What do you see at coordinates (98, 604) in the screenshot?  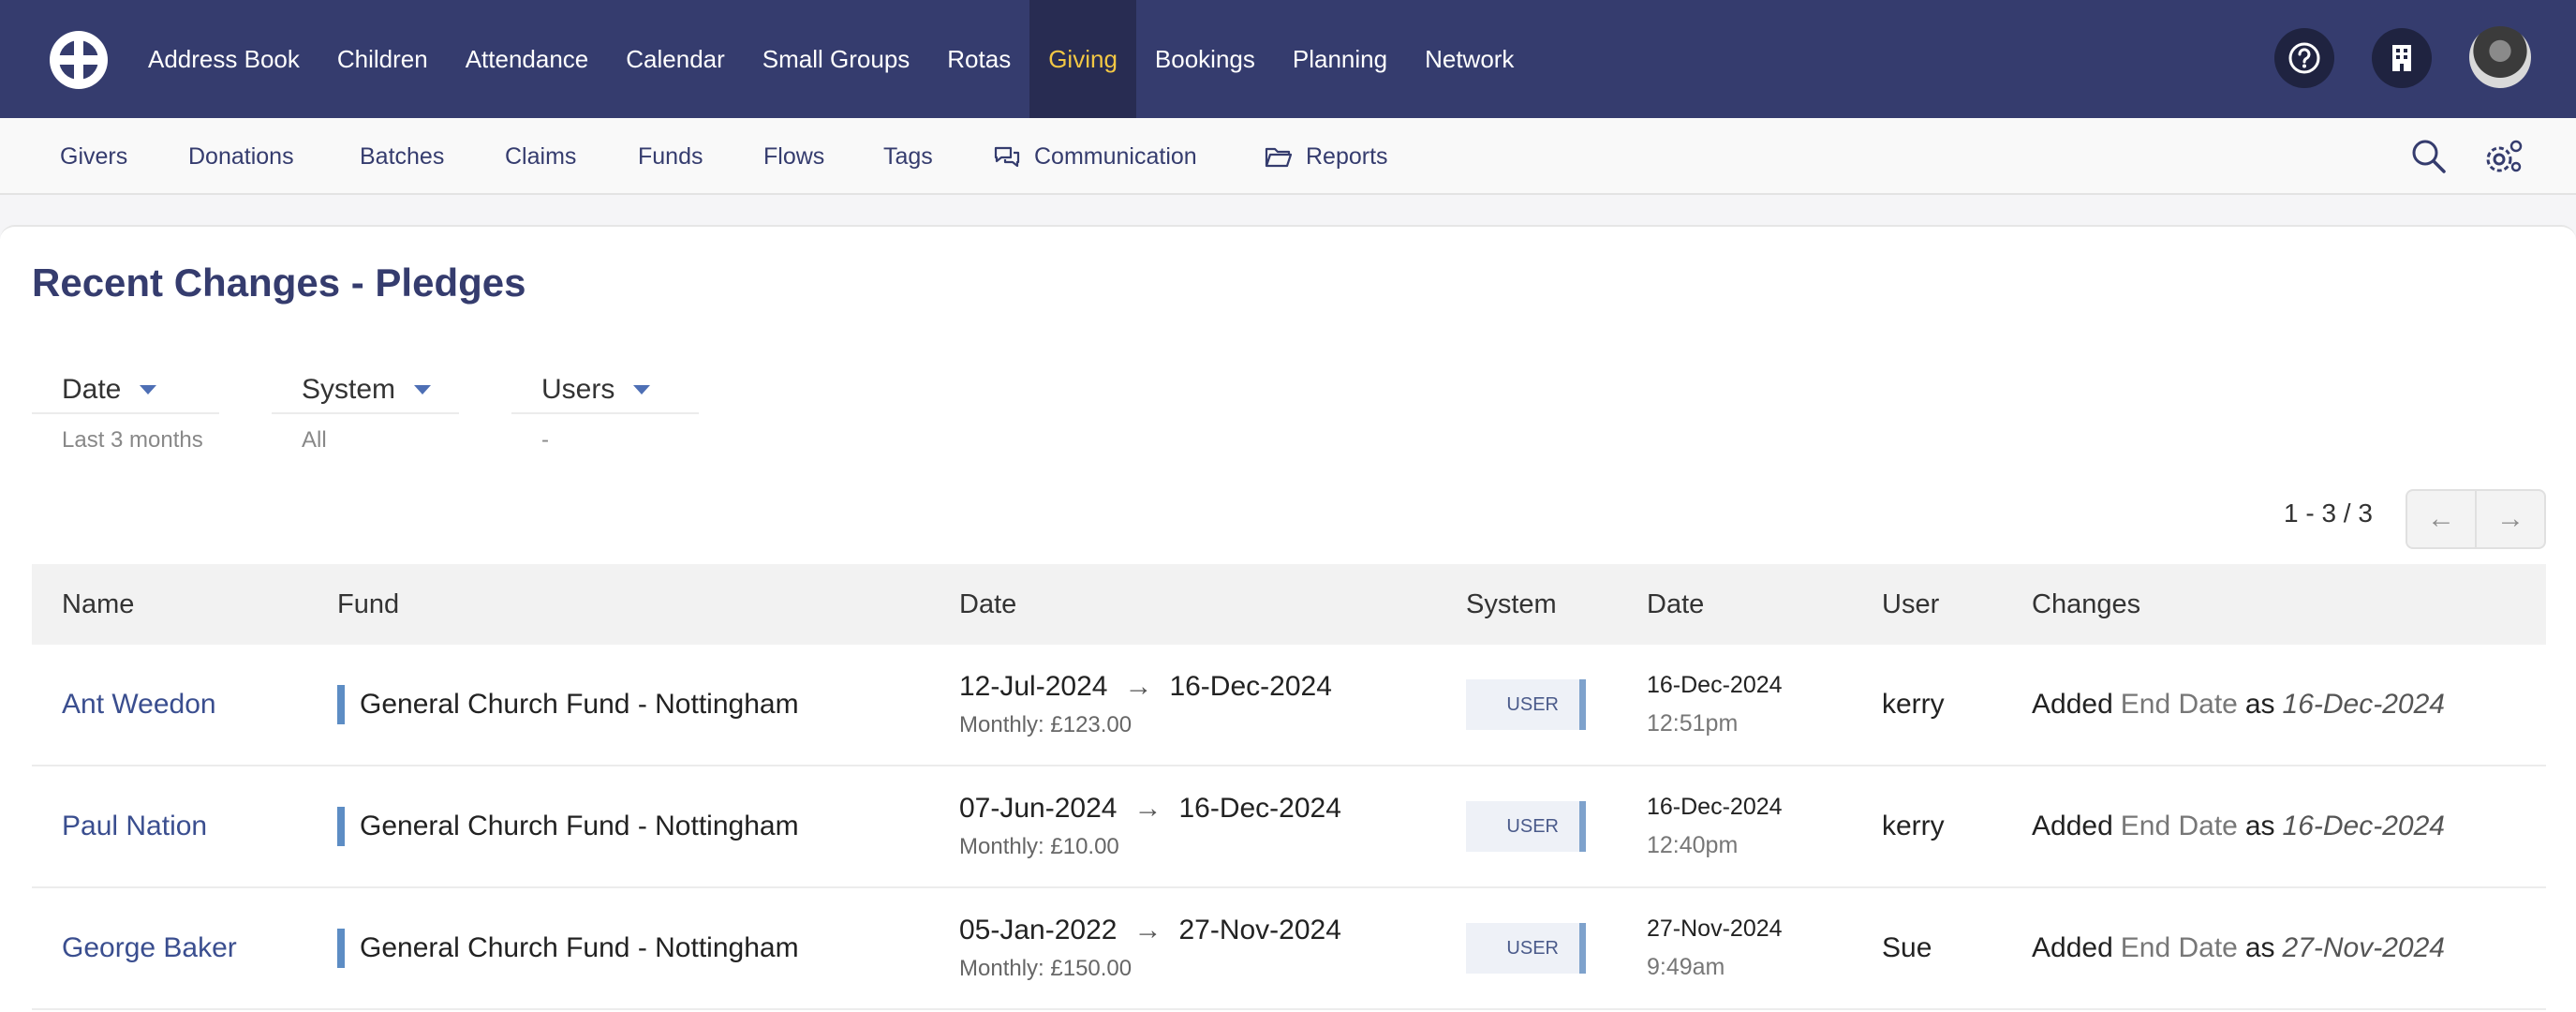 I see `column-header-name: Name` at bounding box center [98, 604].